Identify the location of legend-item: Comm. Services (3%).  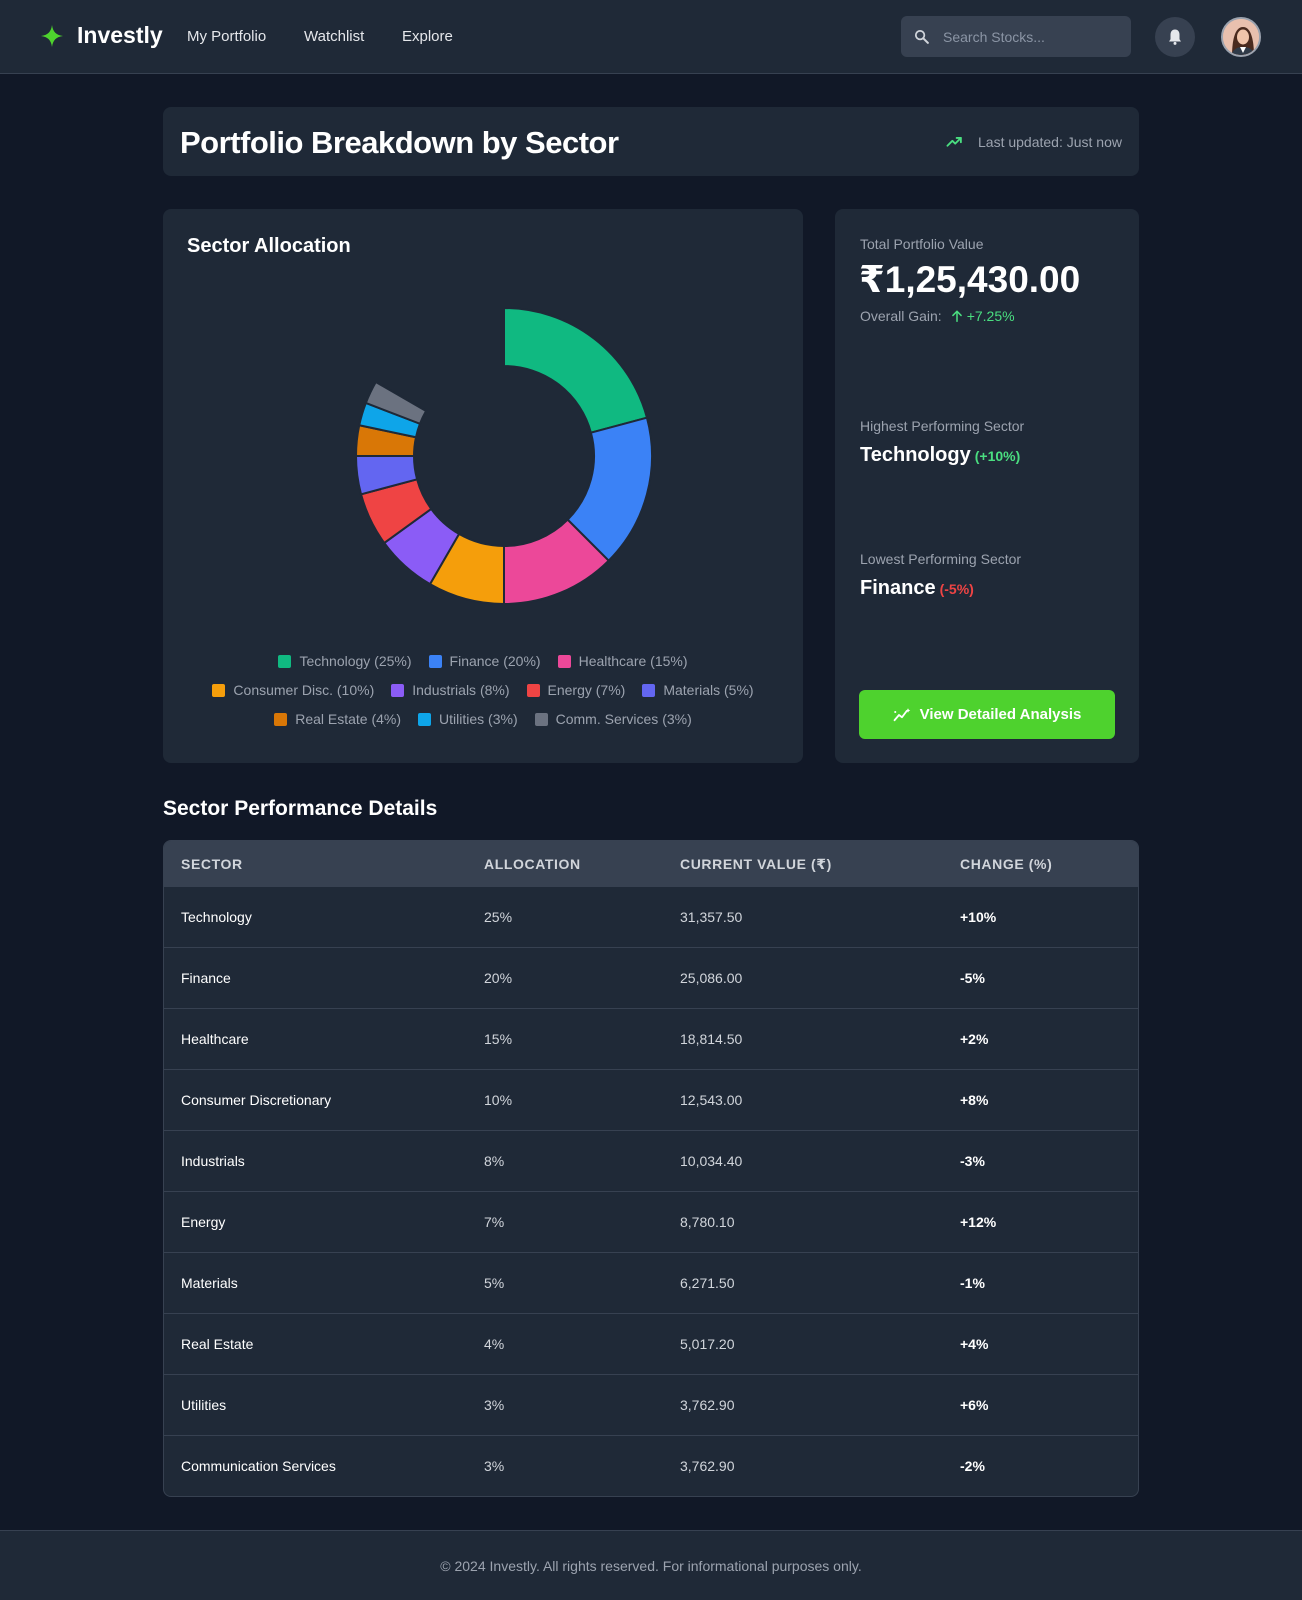
(613, 719).